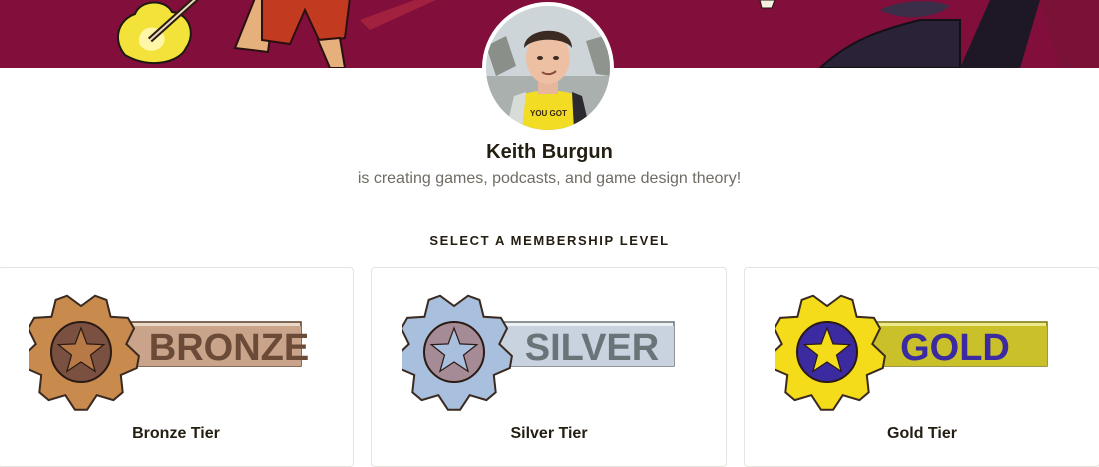 This screenshot has width=1099, height=467. I want to click on tier-name: Gold Tier, so click(922, 433).